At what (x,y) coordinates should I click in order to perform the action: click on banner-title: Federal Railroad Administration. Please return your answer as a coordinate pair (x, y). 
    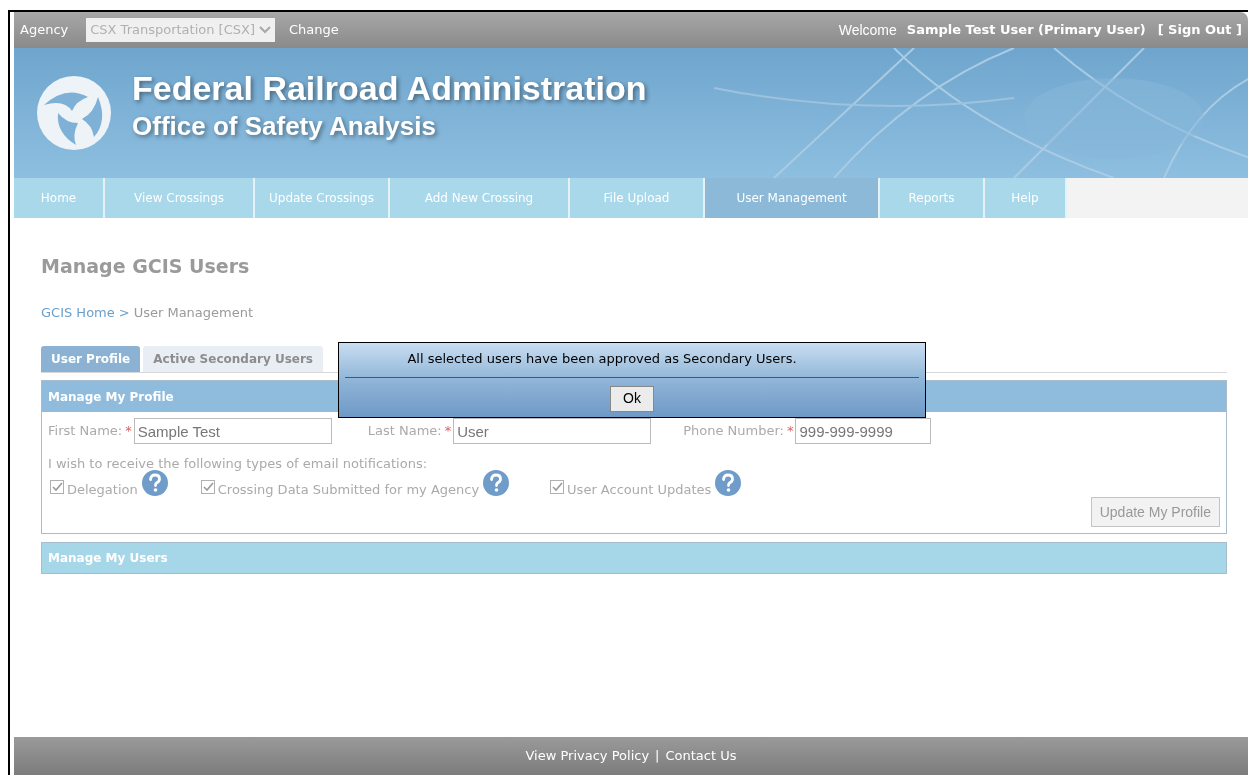
    Looking at the image, I should click on (389, 88).